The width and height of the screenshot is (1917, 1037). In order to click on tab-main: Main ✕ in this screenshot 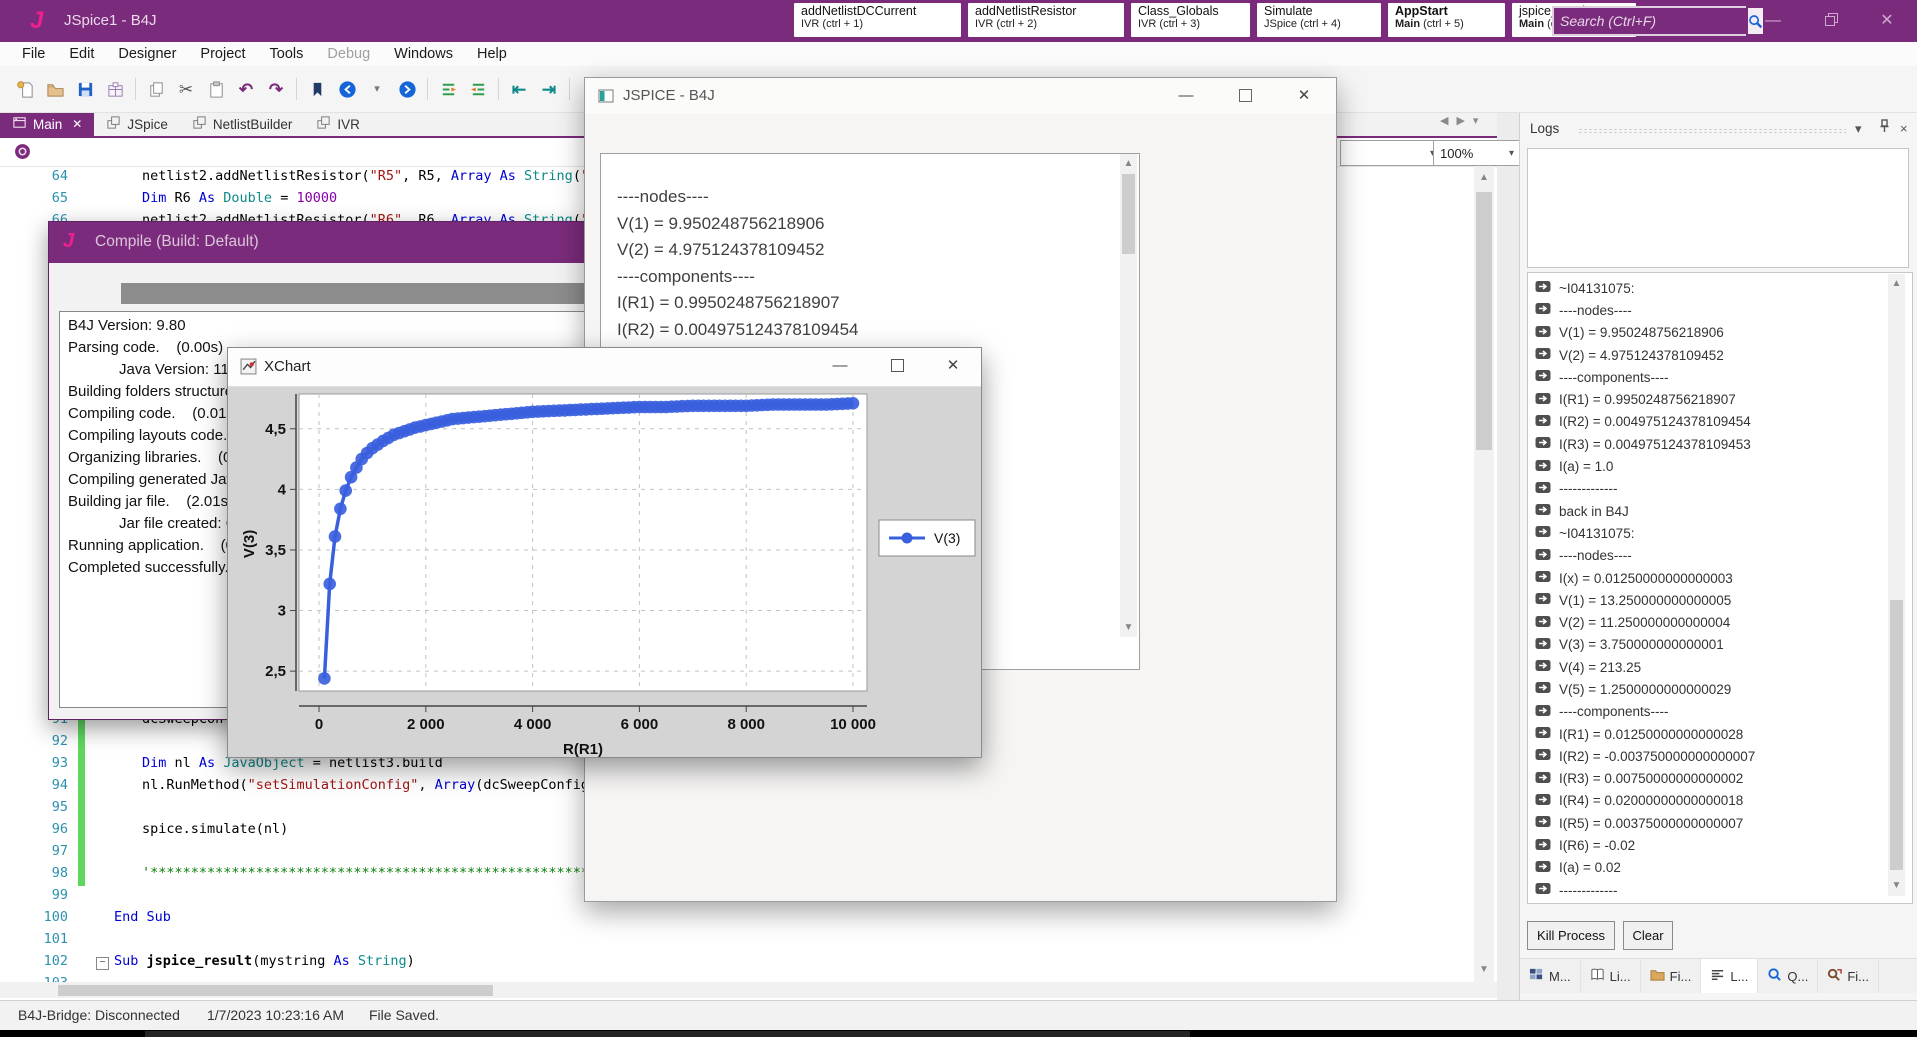, I will do `click(47, 124)`.